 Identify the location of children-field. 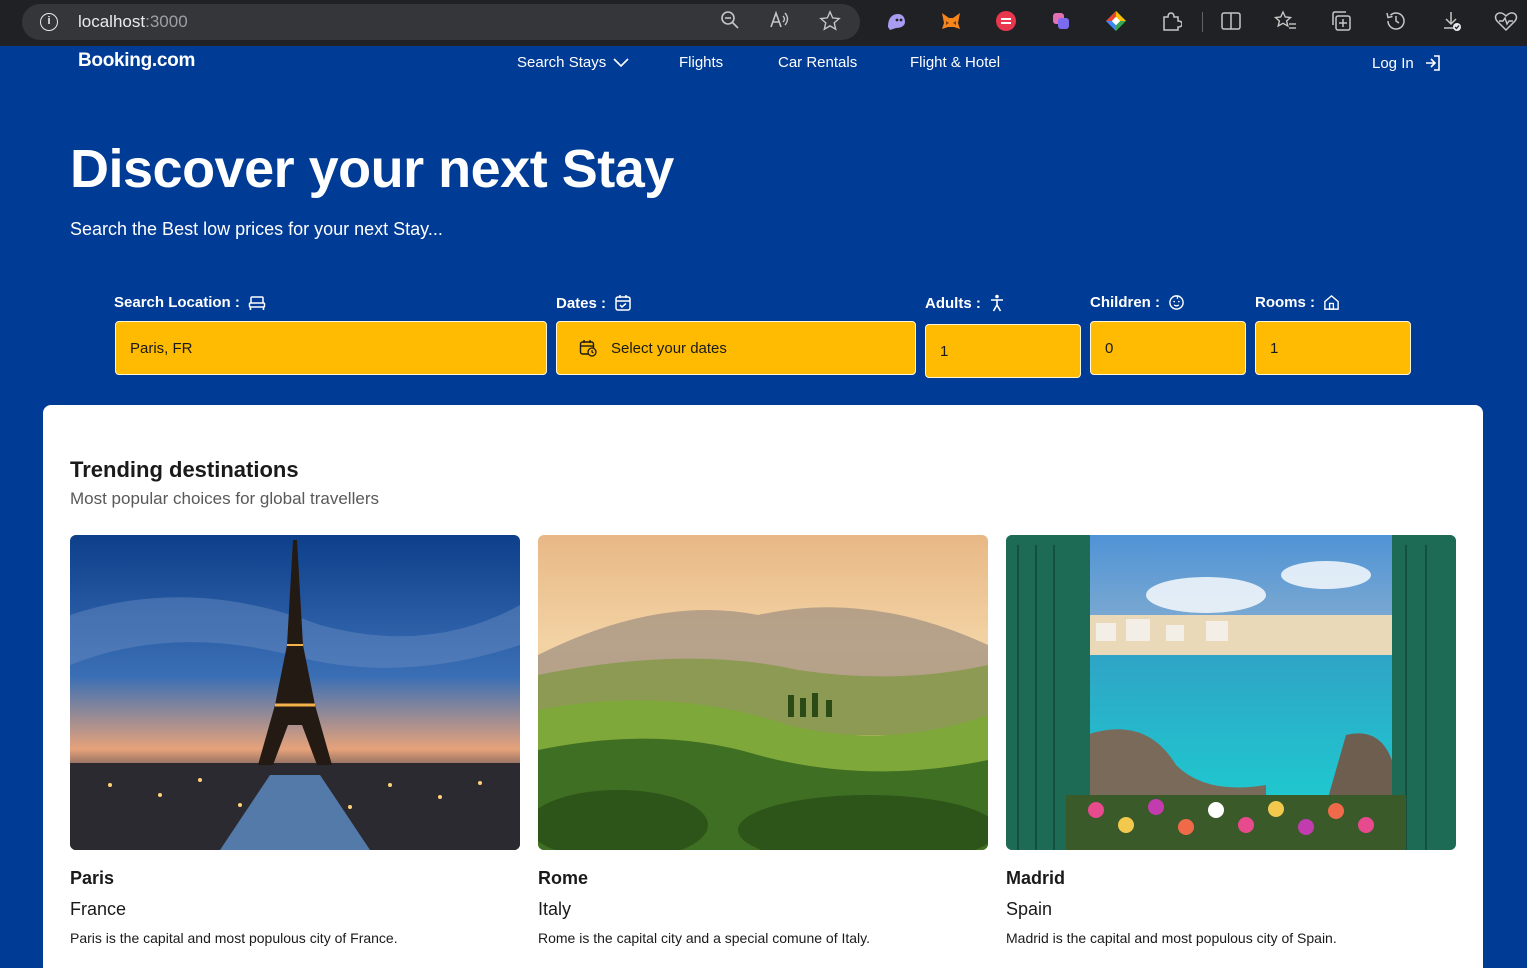
(1168, 348).